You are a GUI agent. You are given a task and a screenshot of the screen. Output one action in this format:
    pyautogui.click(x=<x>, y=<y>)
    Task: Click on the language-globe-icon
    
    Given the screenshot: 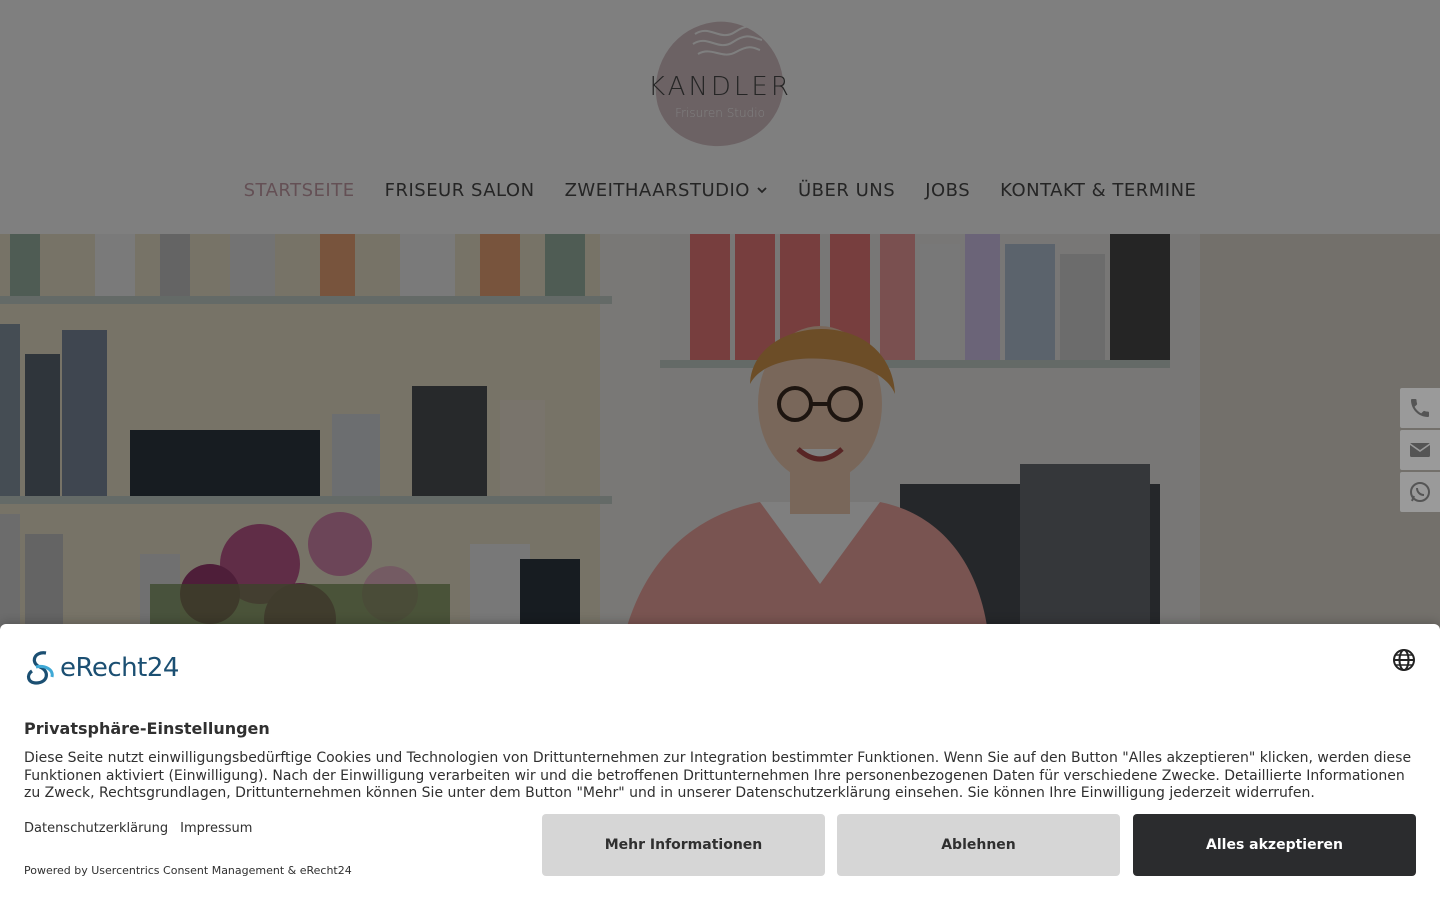 What is the action you would take?
    pyautogui.click(x=1404, y=660)
    